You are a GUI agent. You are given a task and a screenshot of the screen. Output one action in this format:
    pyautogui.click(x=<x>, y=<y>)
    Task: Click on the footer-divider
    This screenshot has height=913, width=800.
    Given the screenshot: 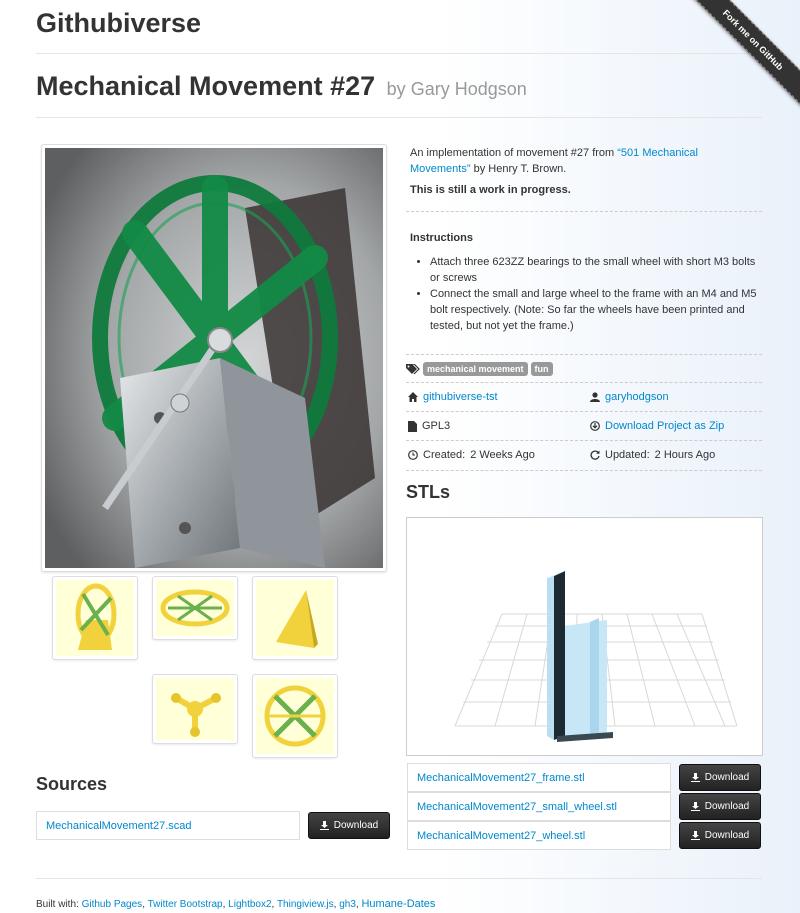 What is the action you would take?
    pyautogui.click(x=399, y=878)
    